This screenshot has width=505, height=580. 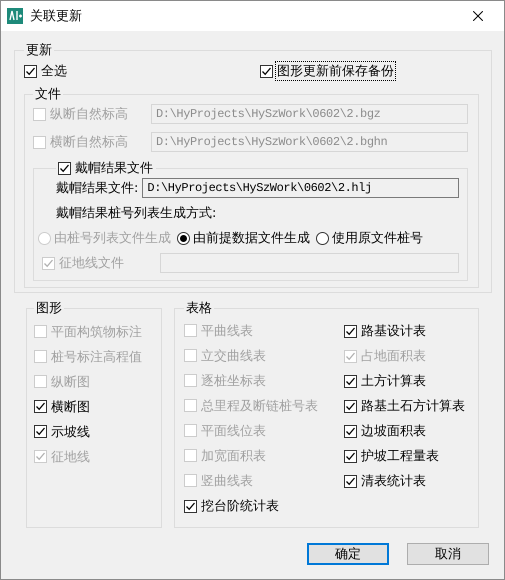 I want to click on checkbox-label: 全选, so click(x=54, y=71).